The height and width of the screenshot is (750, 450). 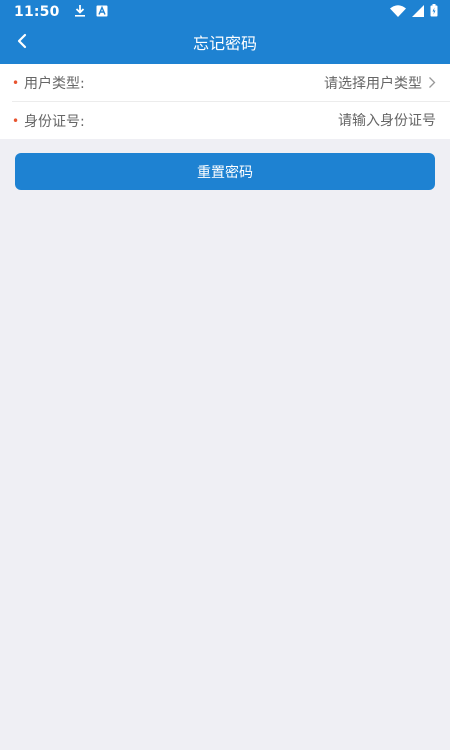 I want to click on nav-bar: 忘记密码, so click(x=225, y=43).